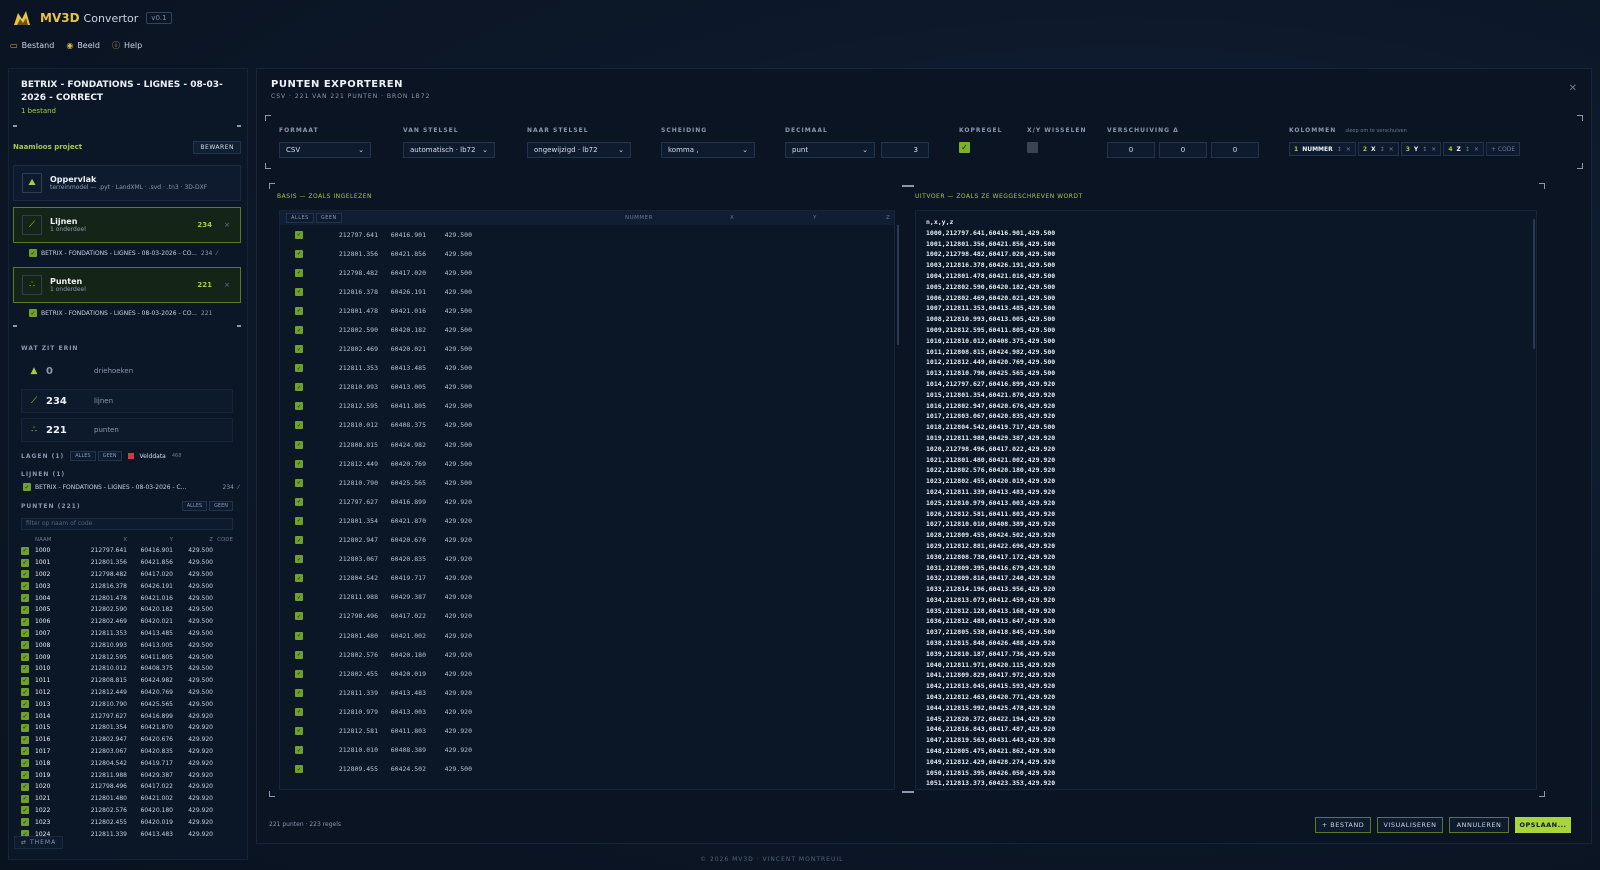 The image size is (1600, 870). I want to click on layer-name: Velddata, so click(153, 456).